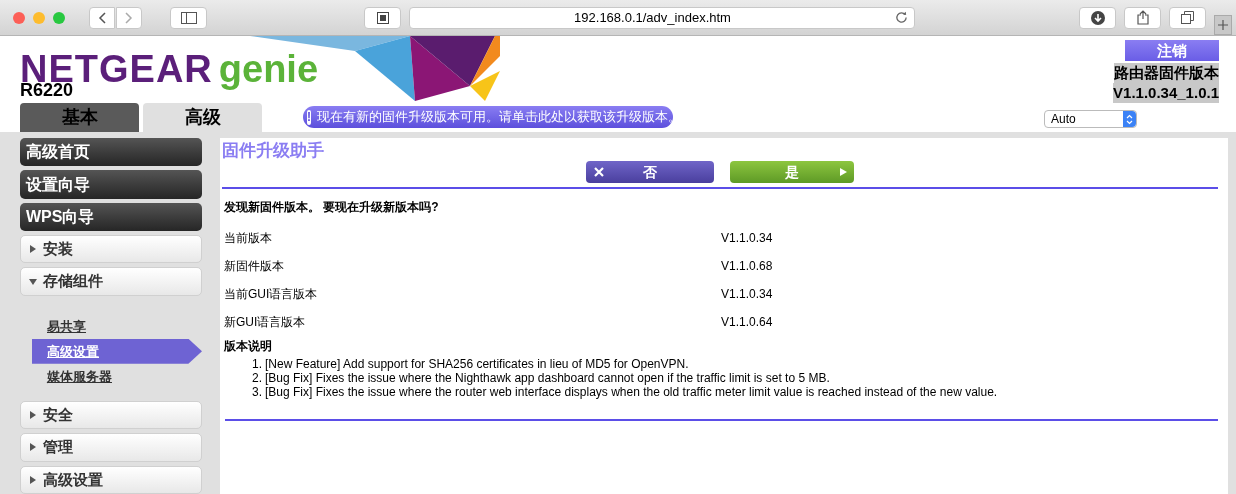  Describe the element at coordinates (1166, 93) in the screenshot. I see `firmware-version: V1.1.0.34_1.0.1` at that location.